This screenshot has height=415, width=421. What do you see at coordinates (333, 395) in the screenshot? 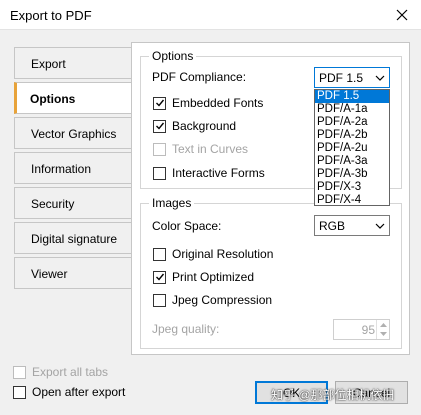
I see `watermark-text: 知乎 @那部位相机依旧` at bounding box center [333, 395].